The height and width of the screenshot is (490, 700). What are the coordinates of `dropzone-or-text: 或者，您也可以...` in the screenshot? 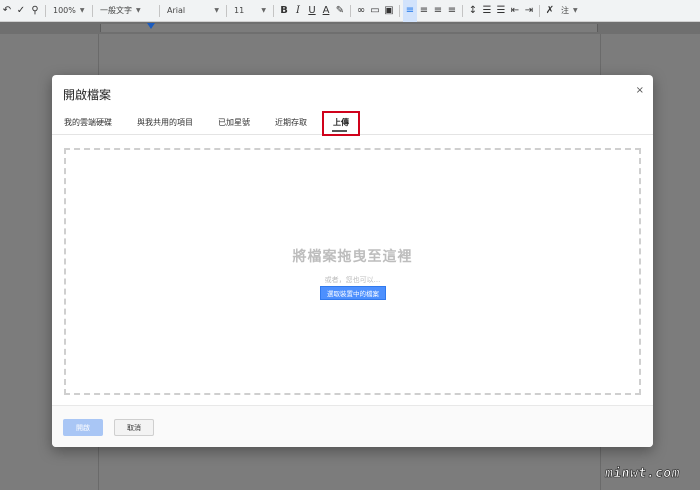 It's located at (352, 280).